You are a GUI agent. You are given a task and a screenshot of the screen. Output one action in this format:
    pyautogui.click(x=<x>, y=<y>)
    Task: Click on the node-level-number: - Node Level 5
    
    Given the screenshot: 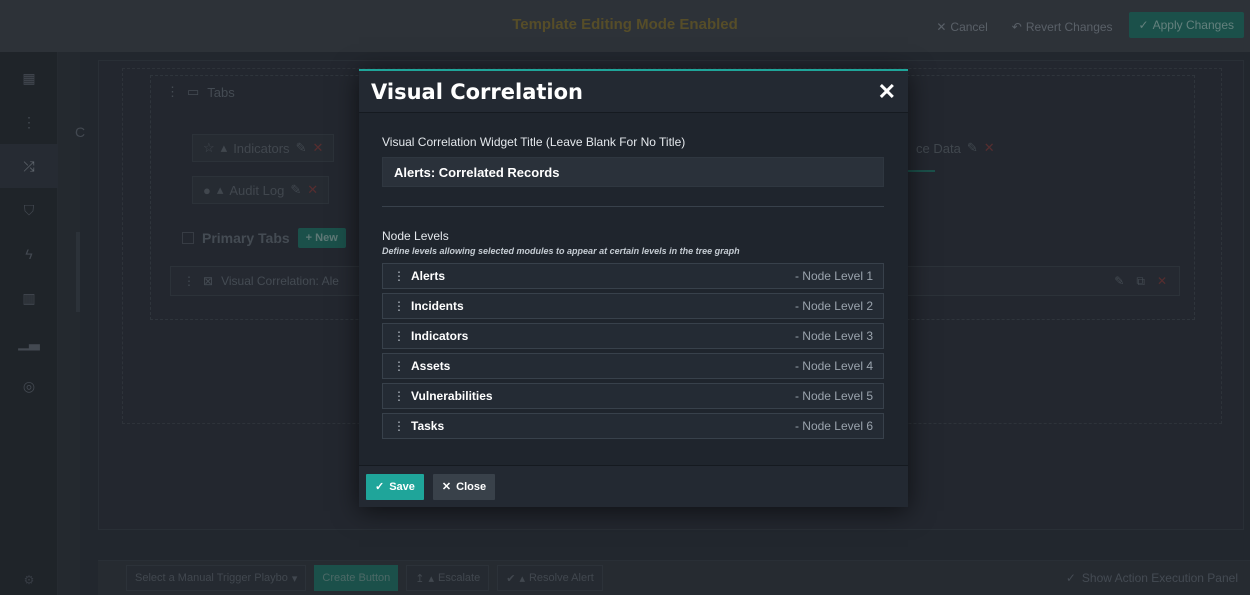 What is the action you would take?
    pyautogui.click(x=833, y=396)
    